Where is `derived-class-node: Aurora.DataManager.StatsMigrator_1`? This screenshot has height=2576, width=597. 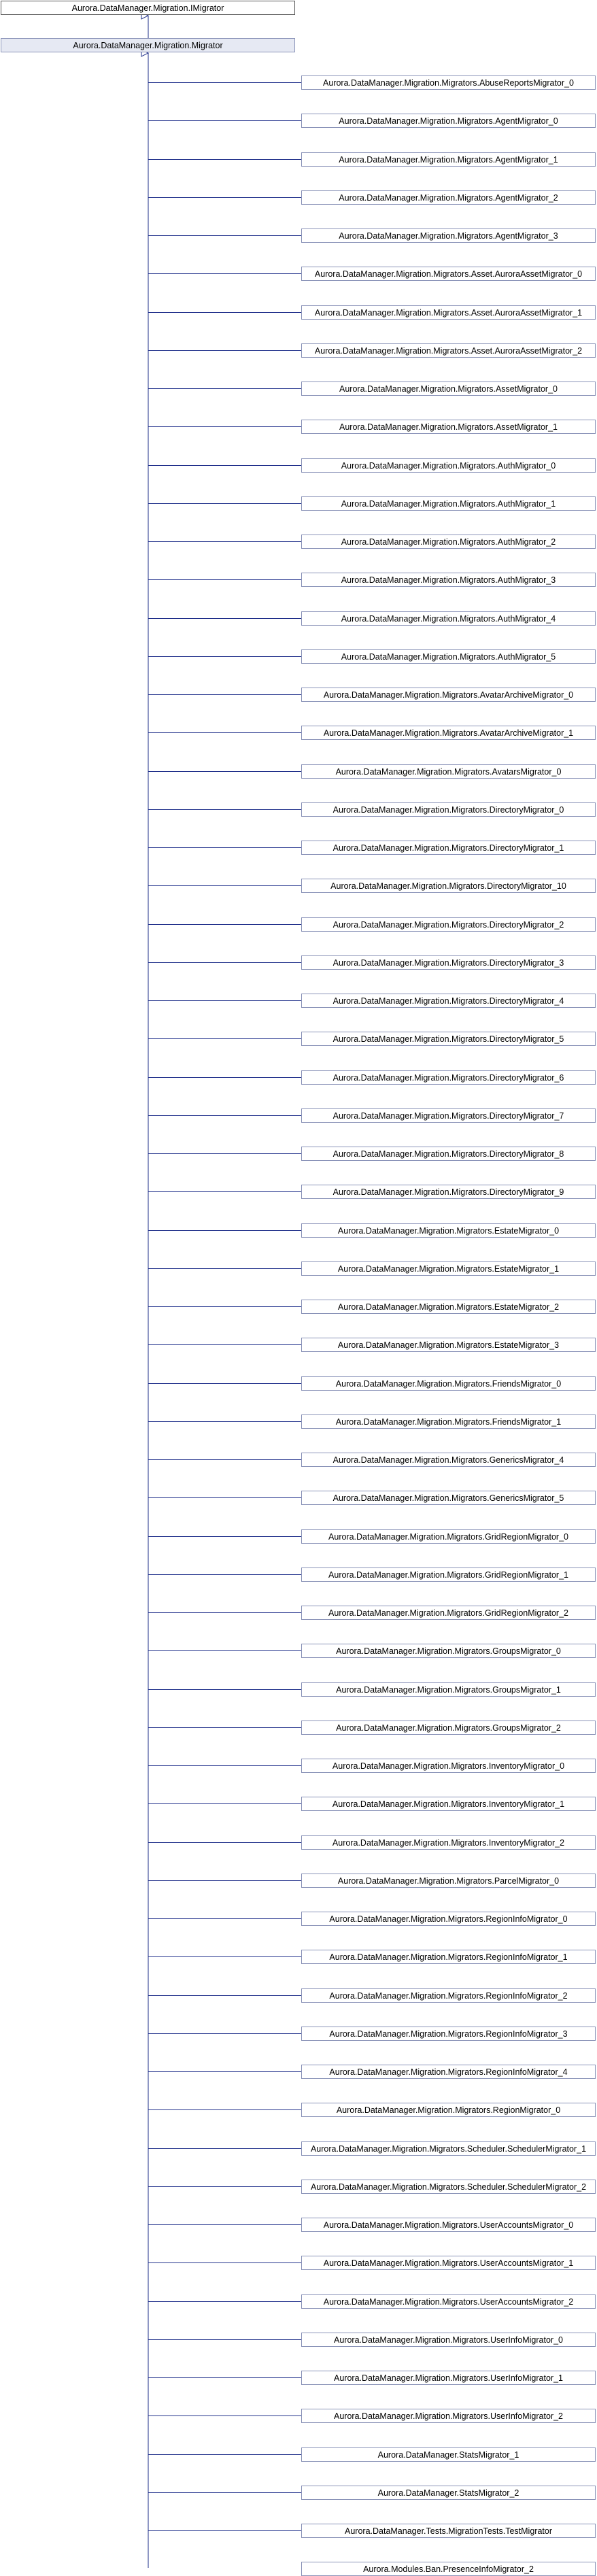 derived-class-node: Aurora.DataManager.StatsMigrator_1 is located at coordinates (449, 2454).